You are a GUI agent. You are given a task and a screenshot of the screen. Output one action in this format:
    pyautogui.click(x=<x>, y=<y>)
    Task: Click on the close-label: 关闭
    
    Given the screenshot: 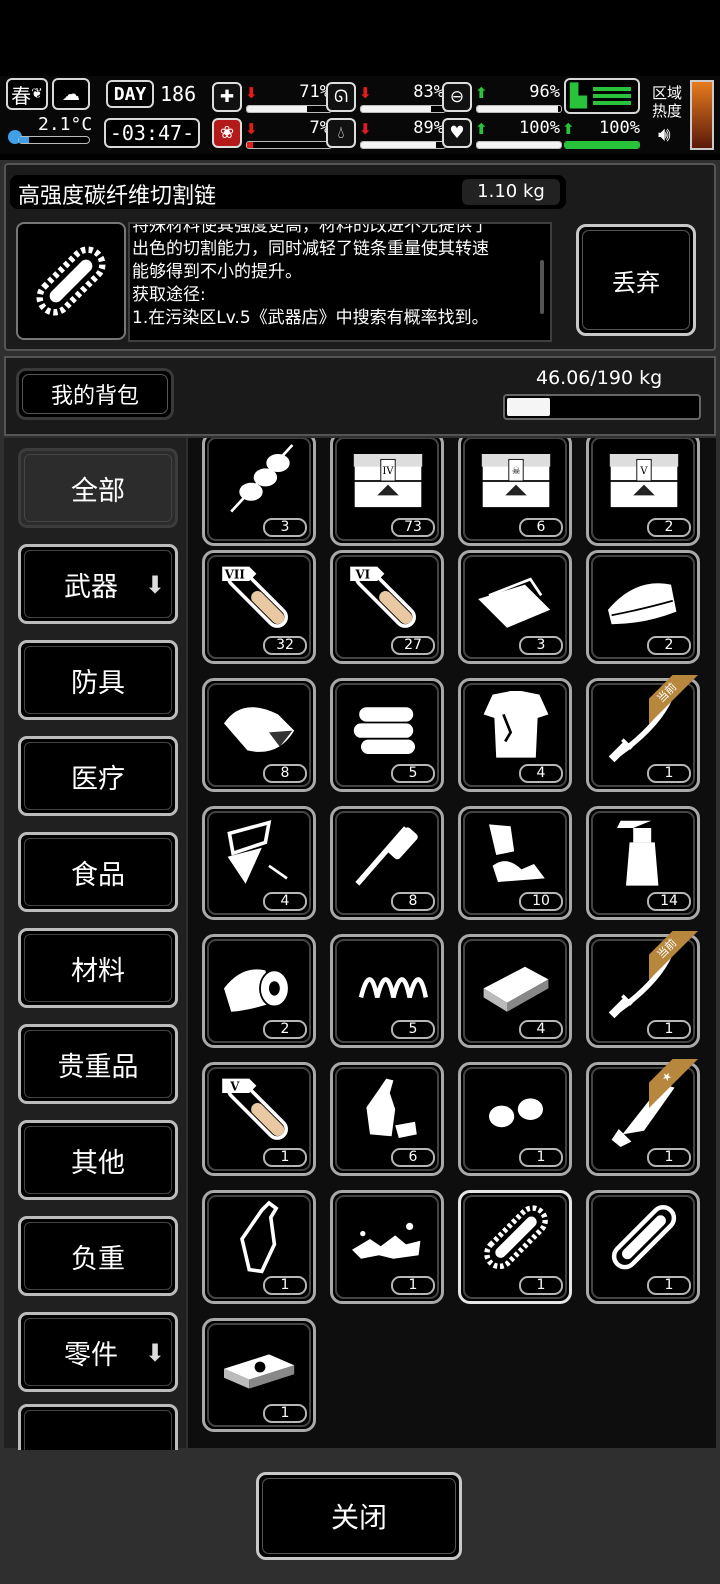 What is the action you would take?
    pyautogui.click(x=358, y=1517)
    